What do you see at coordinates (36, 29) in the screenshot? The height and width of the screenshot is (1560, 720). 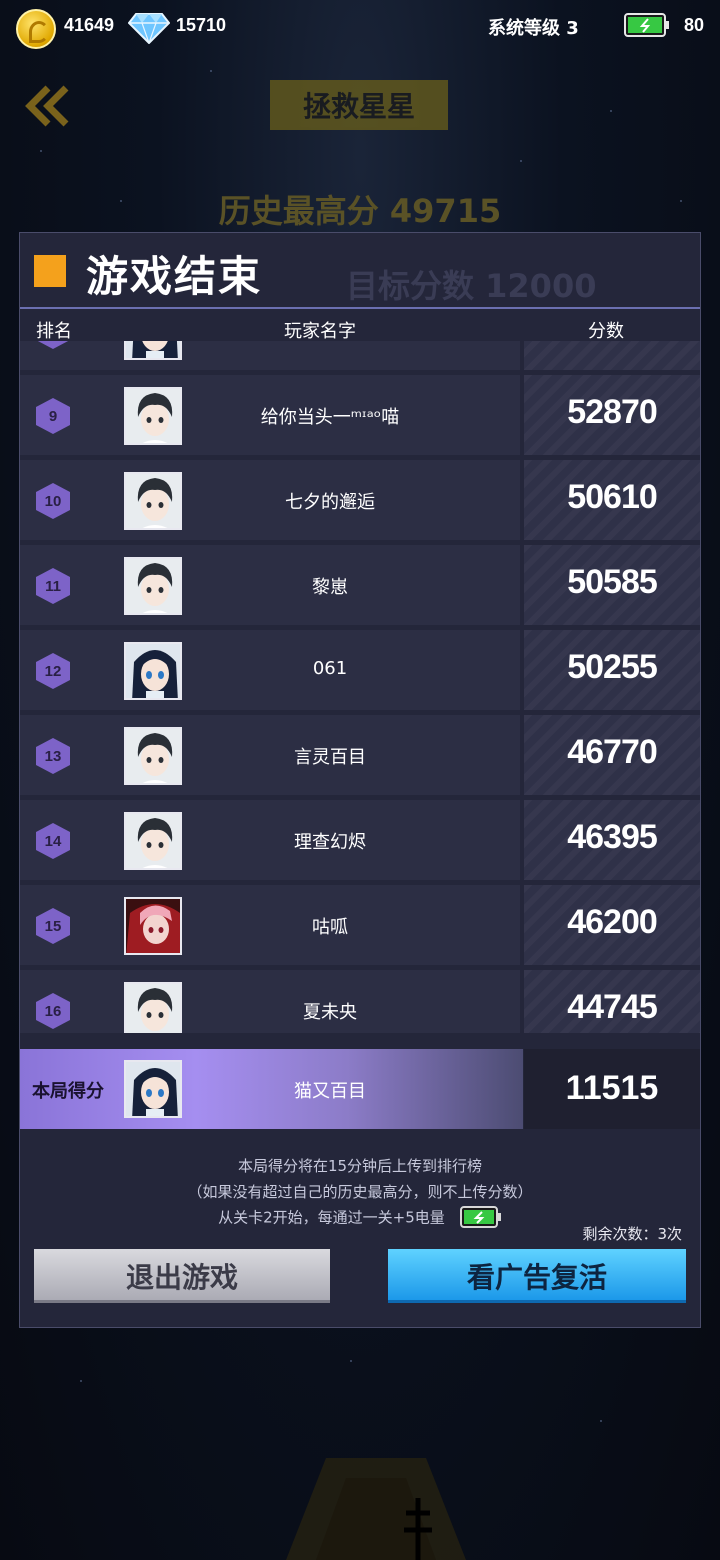 I see `coin-icon` at bounding box center [36, 29].